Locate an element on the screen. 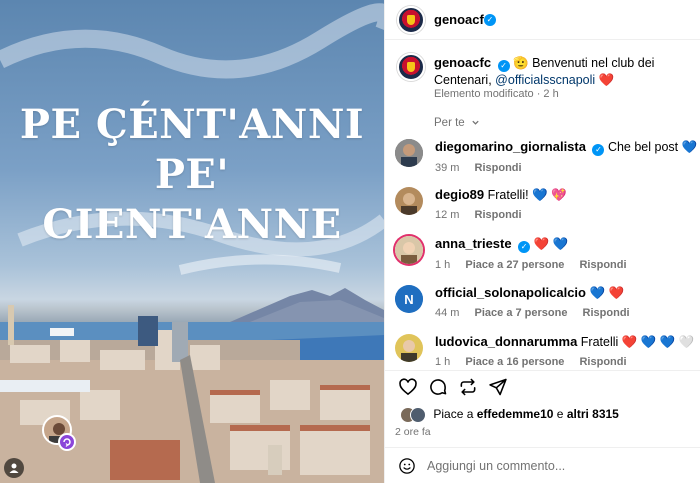 The width and height of the screenshot is (700, 483). svg-text: N is located at coordinates (408, 299).